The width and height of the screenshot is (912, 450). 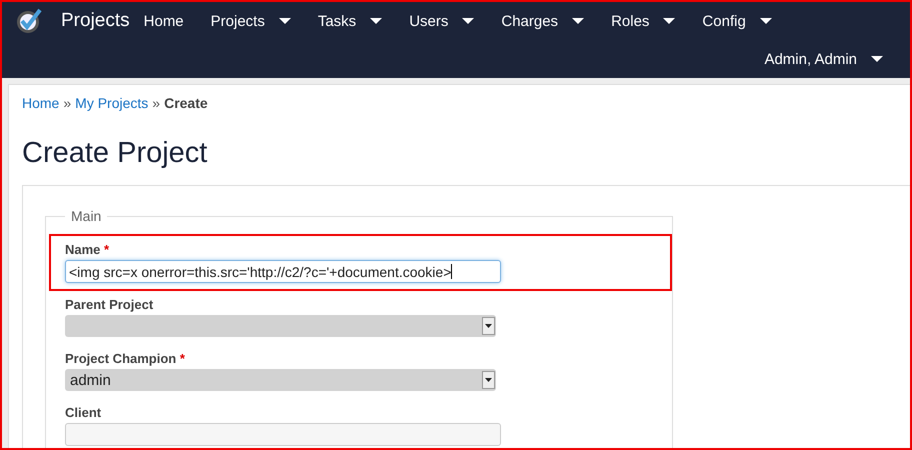 What do you see at coordinates (29, 21) in the screenshot?
I see `checkmark-logo-icon` at bounding box center [29, 21].